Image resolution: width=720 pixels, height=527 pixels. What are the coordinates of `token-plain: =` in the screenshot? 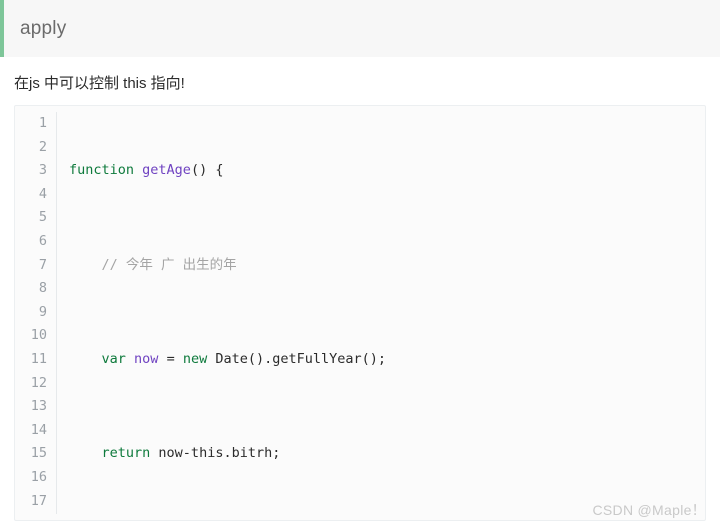 It's located at (170, 358).